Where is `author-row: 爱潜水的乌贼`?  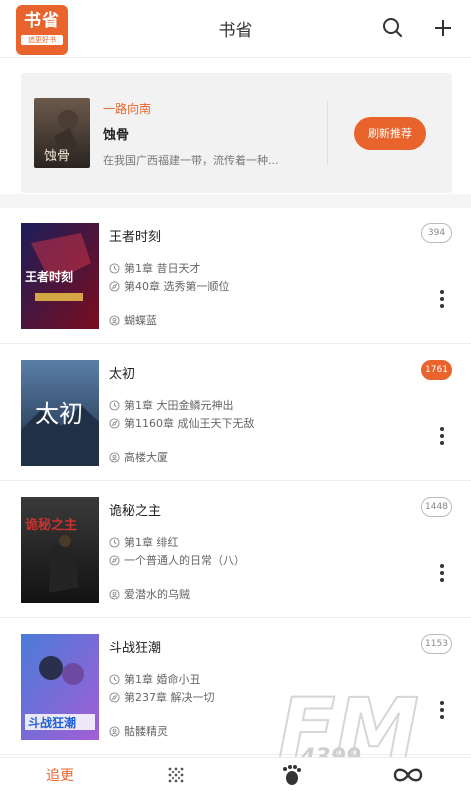 author-row: 爱潜水的乌贼 is located at coordinates (149, 594).